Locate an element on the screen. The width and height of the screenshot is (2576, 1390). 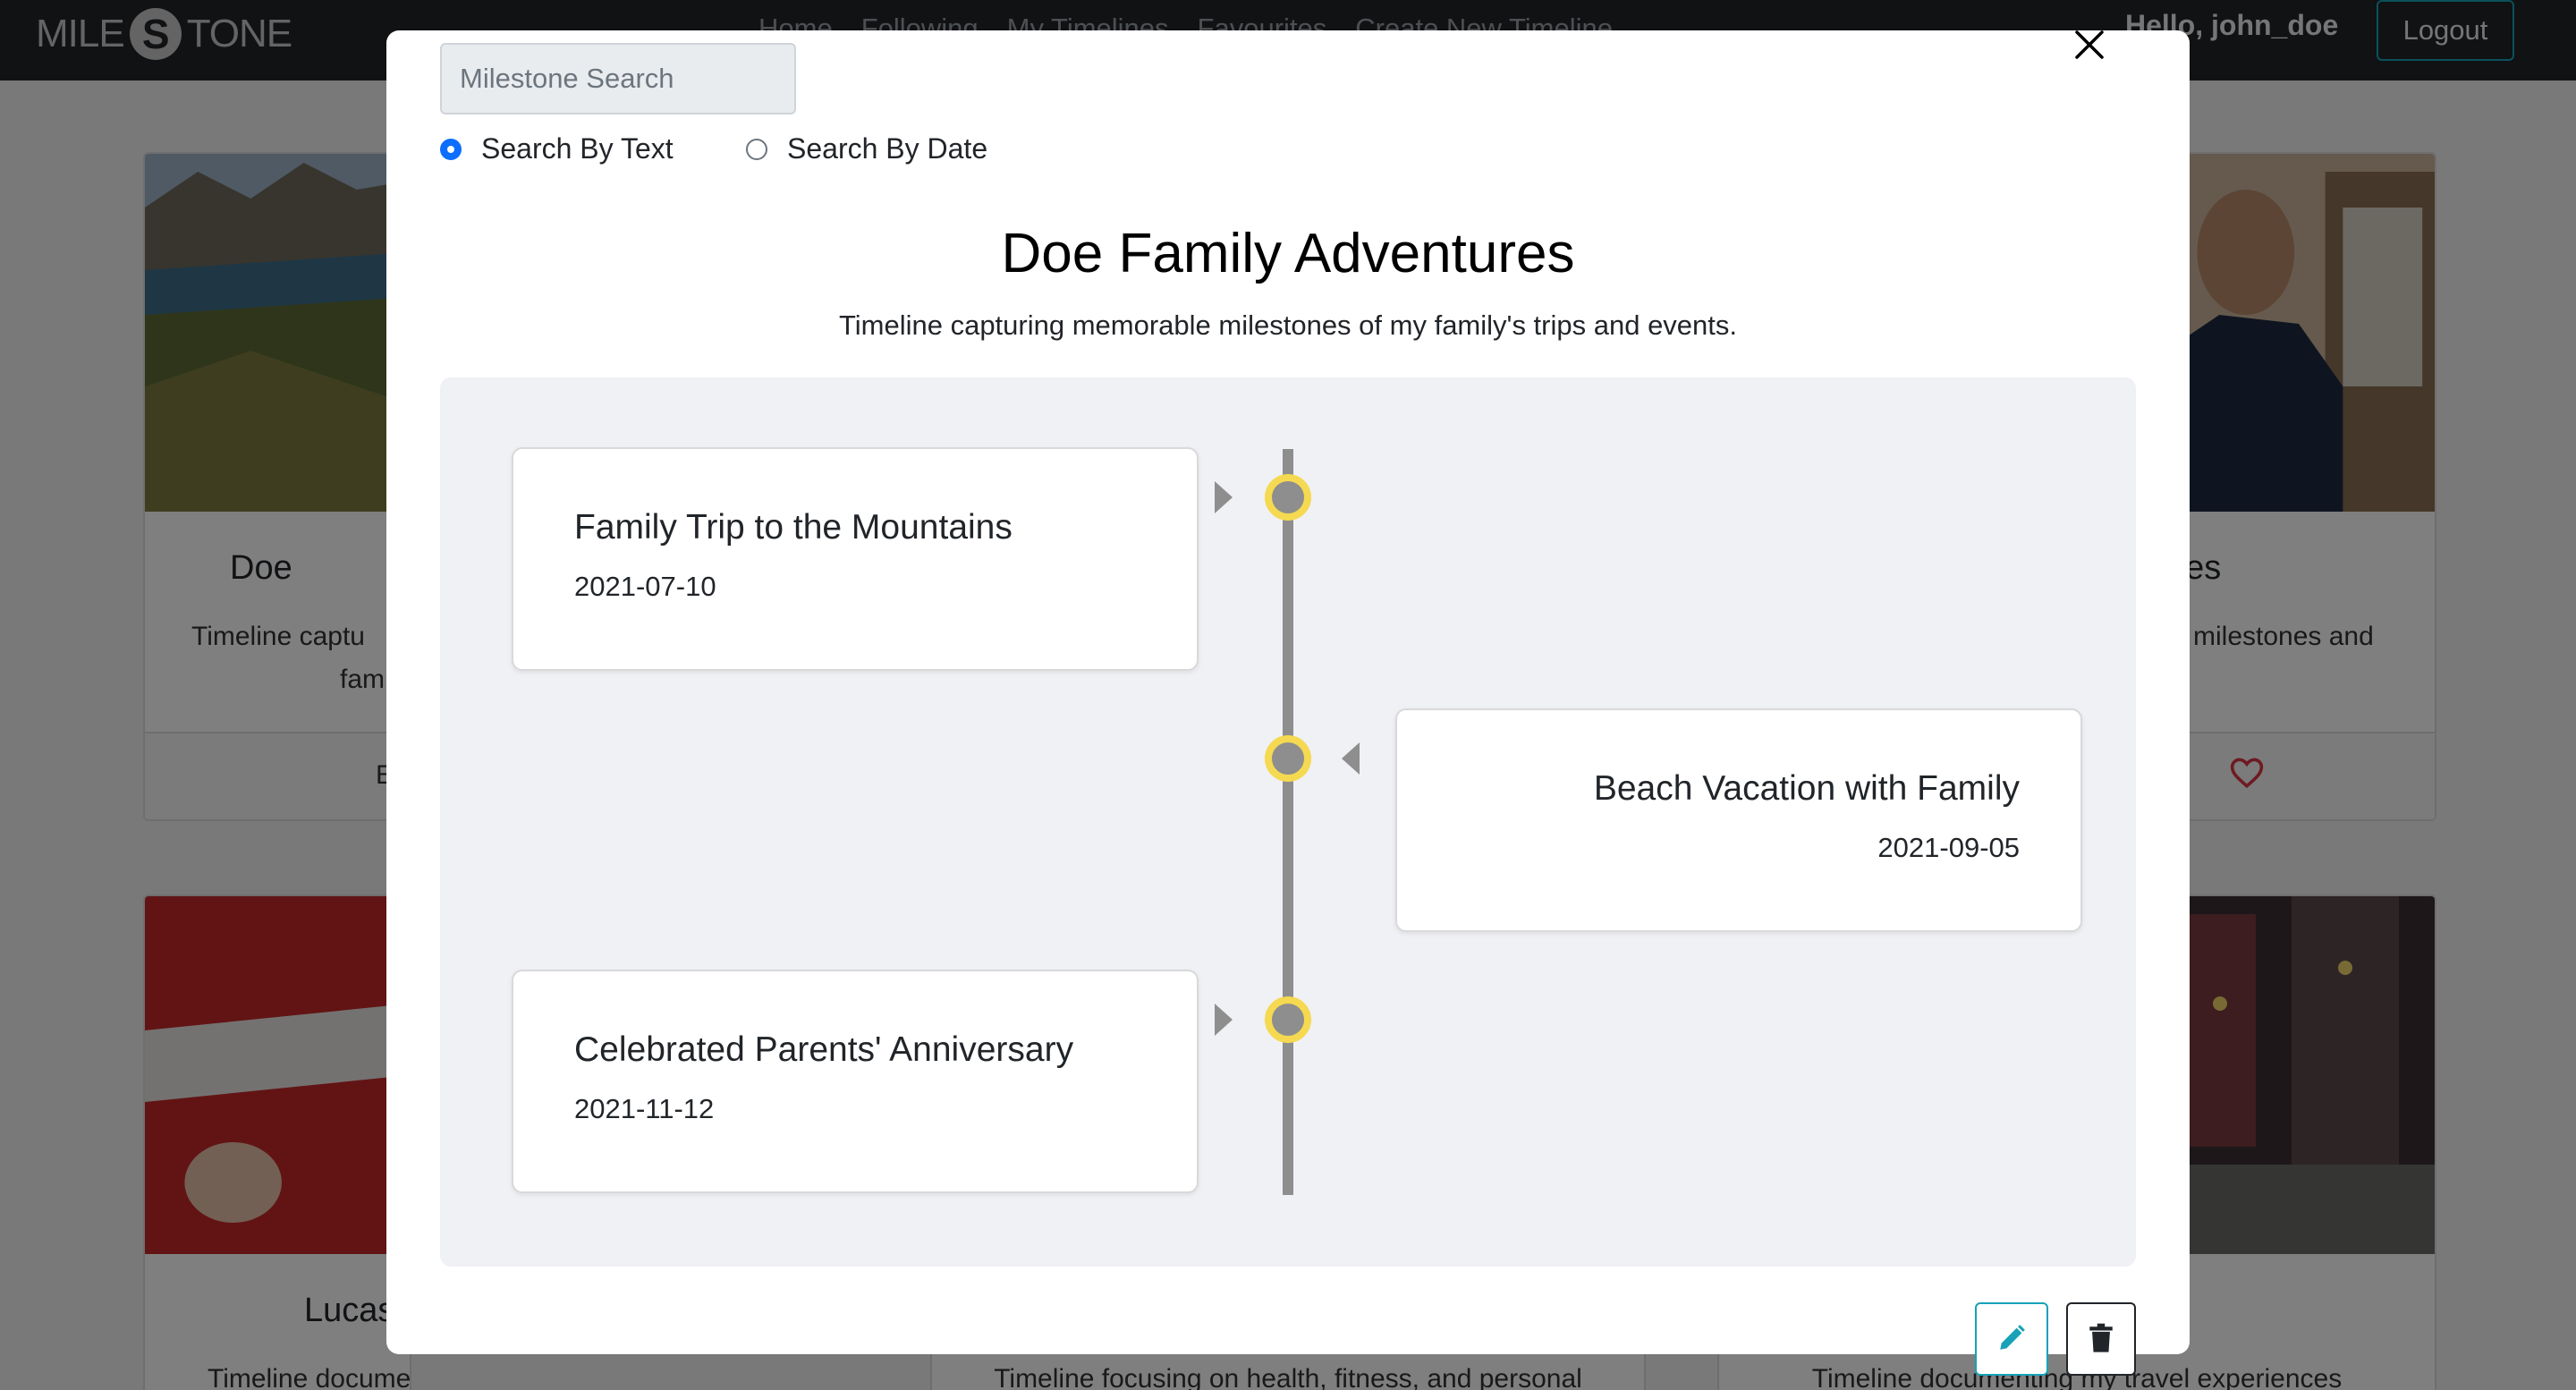
milestone-card: Beach Vacation with Family 2021-09-05 is located at coordinates (1738, 820).